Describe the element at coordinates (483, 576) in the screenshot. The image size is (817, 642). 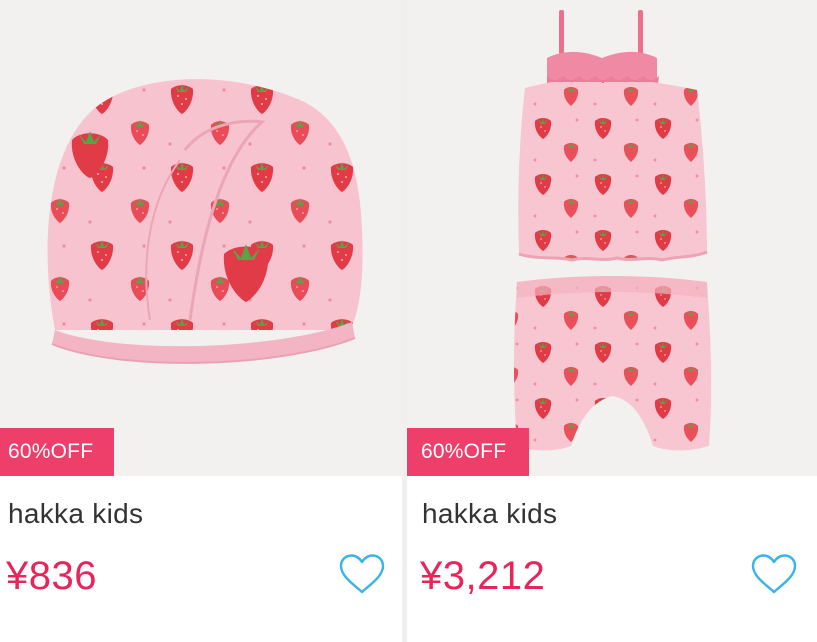
I see `product-price: ¥3,212` at that location.